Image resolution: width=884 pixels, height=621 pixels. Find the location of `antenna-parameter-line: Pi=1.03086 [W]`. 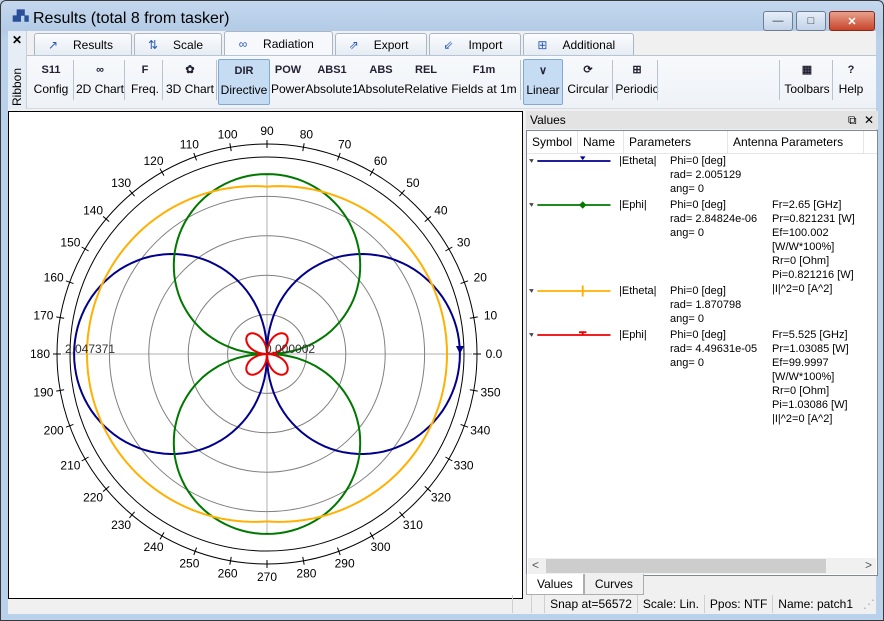

antenna-parameter-line: Pi=1.03086 [W] is located at coordinates (810, 405).